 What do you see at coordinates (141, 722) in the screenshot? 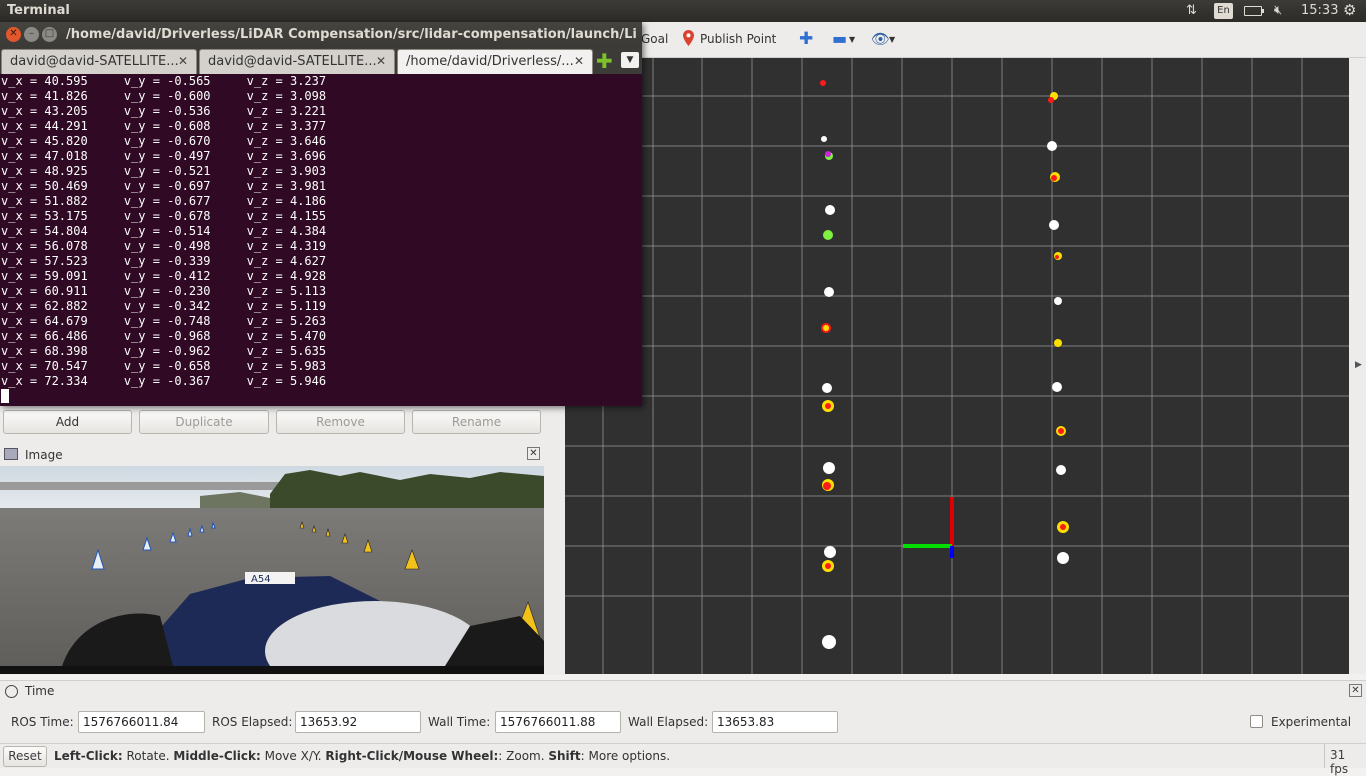
I see `ros-time-field: 1576766011.84` at bounding box center [141, 722].